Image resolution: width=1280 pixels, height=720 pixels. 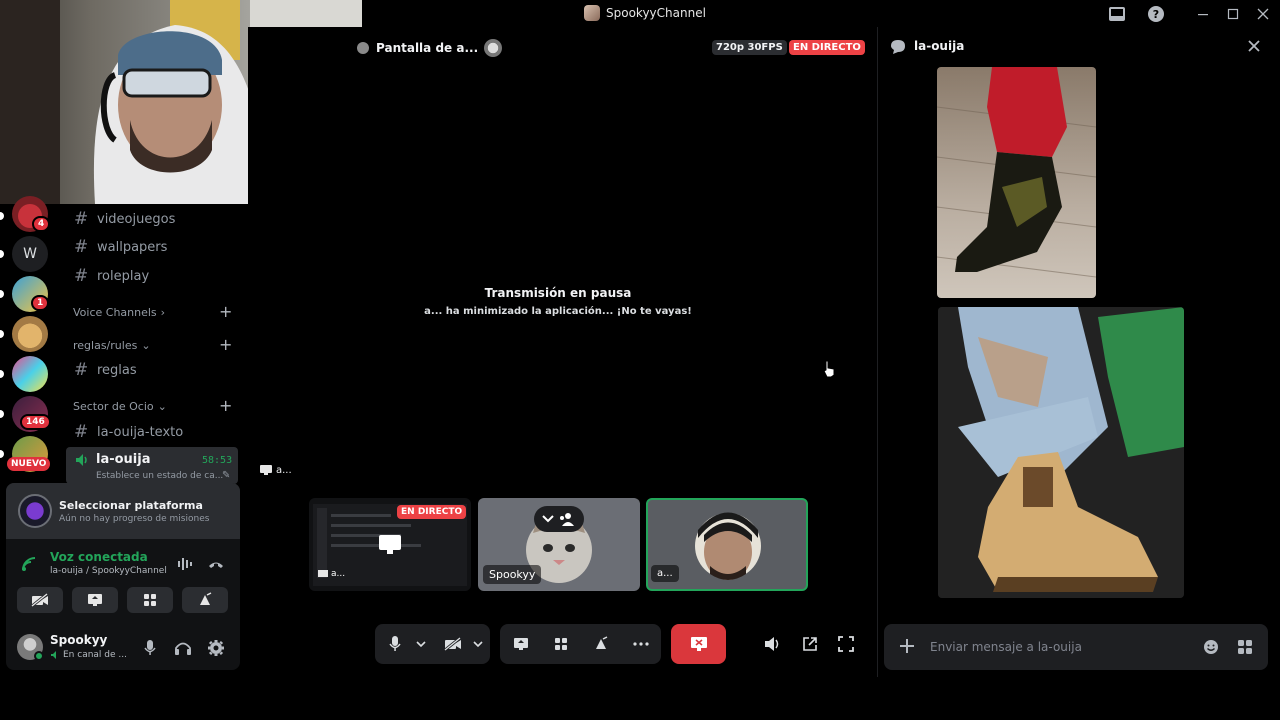 I want to click on window-title-text: SpookyyChannel, so click(x=656, y=13).